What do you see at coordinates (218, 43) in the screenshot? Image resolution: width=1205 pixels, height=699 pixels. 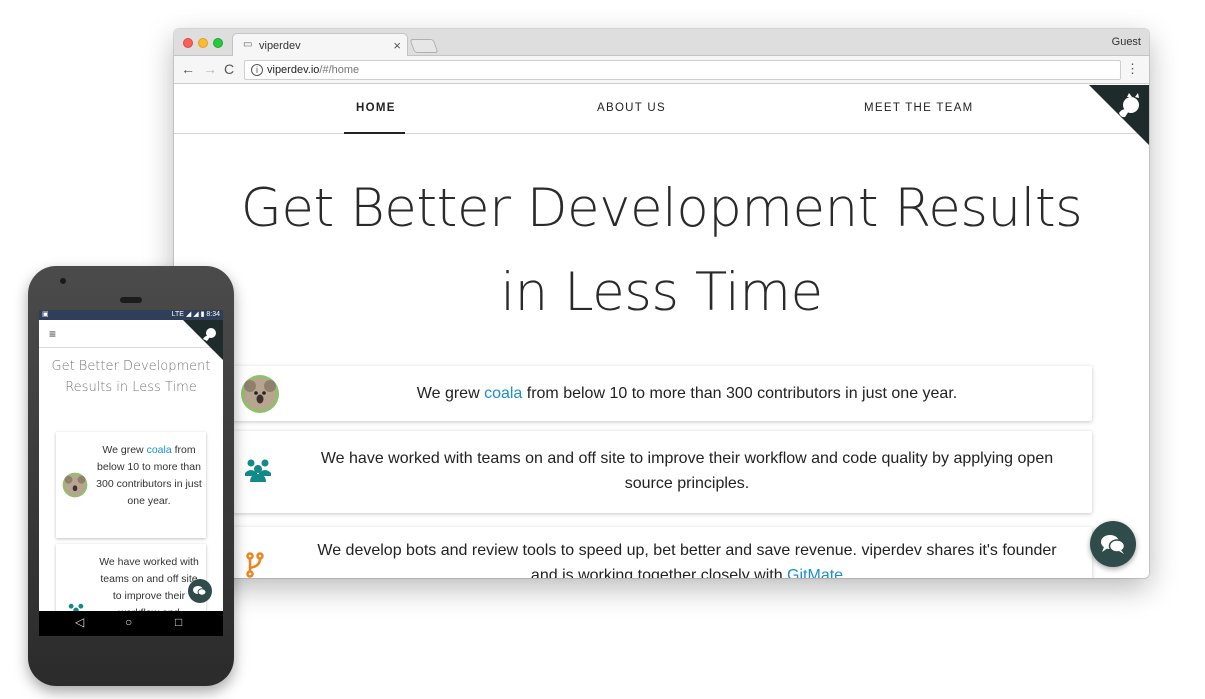 I see `maximize-window-button` at bounding box center [218, 43].